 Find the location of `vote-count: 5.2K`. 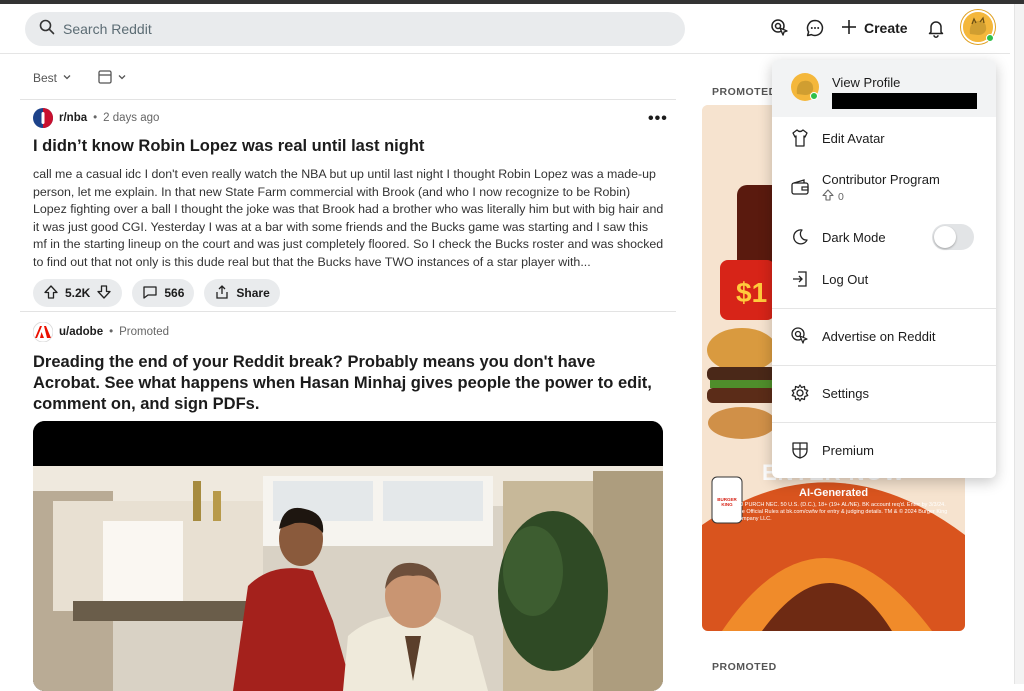

vote-count: 5.2K is located at coordinates (78, 293).